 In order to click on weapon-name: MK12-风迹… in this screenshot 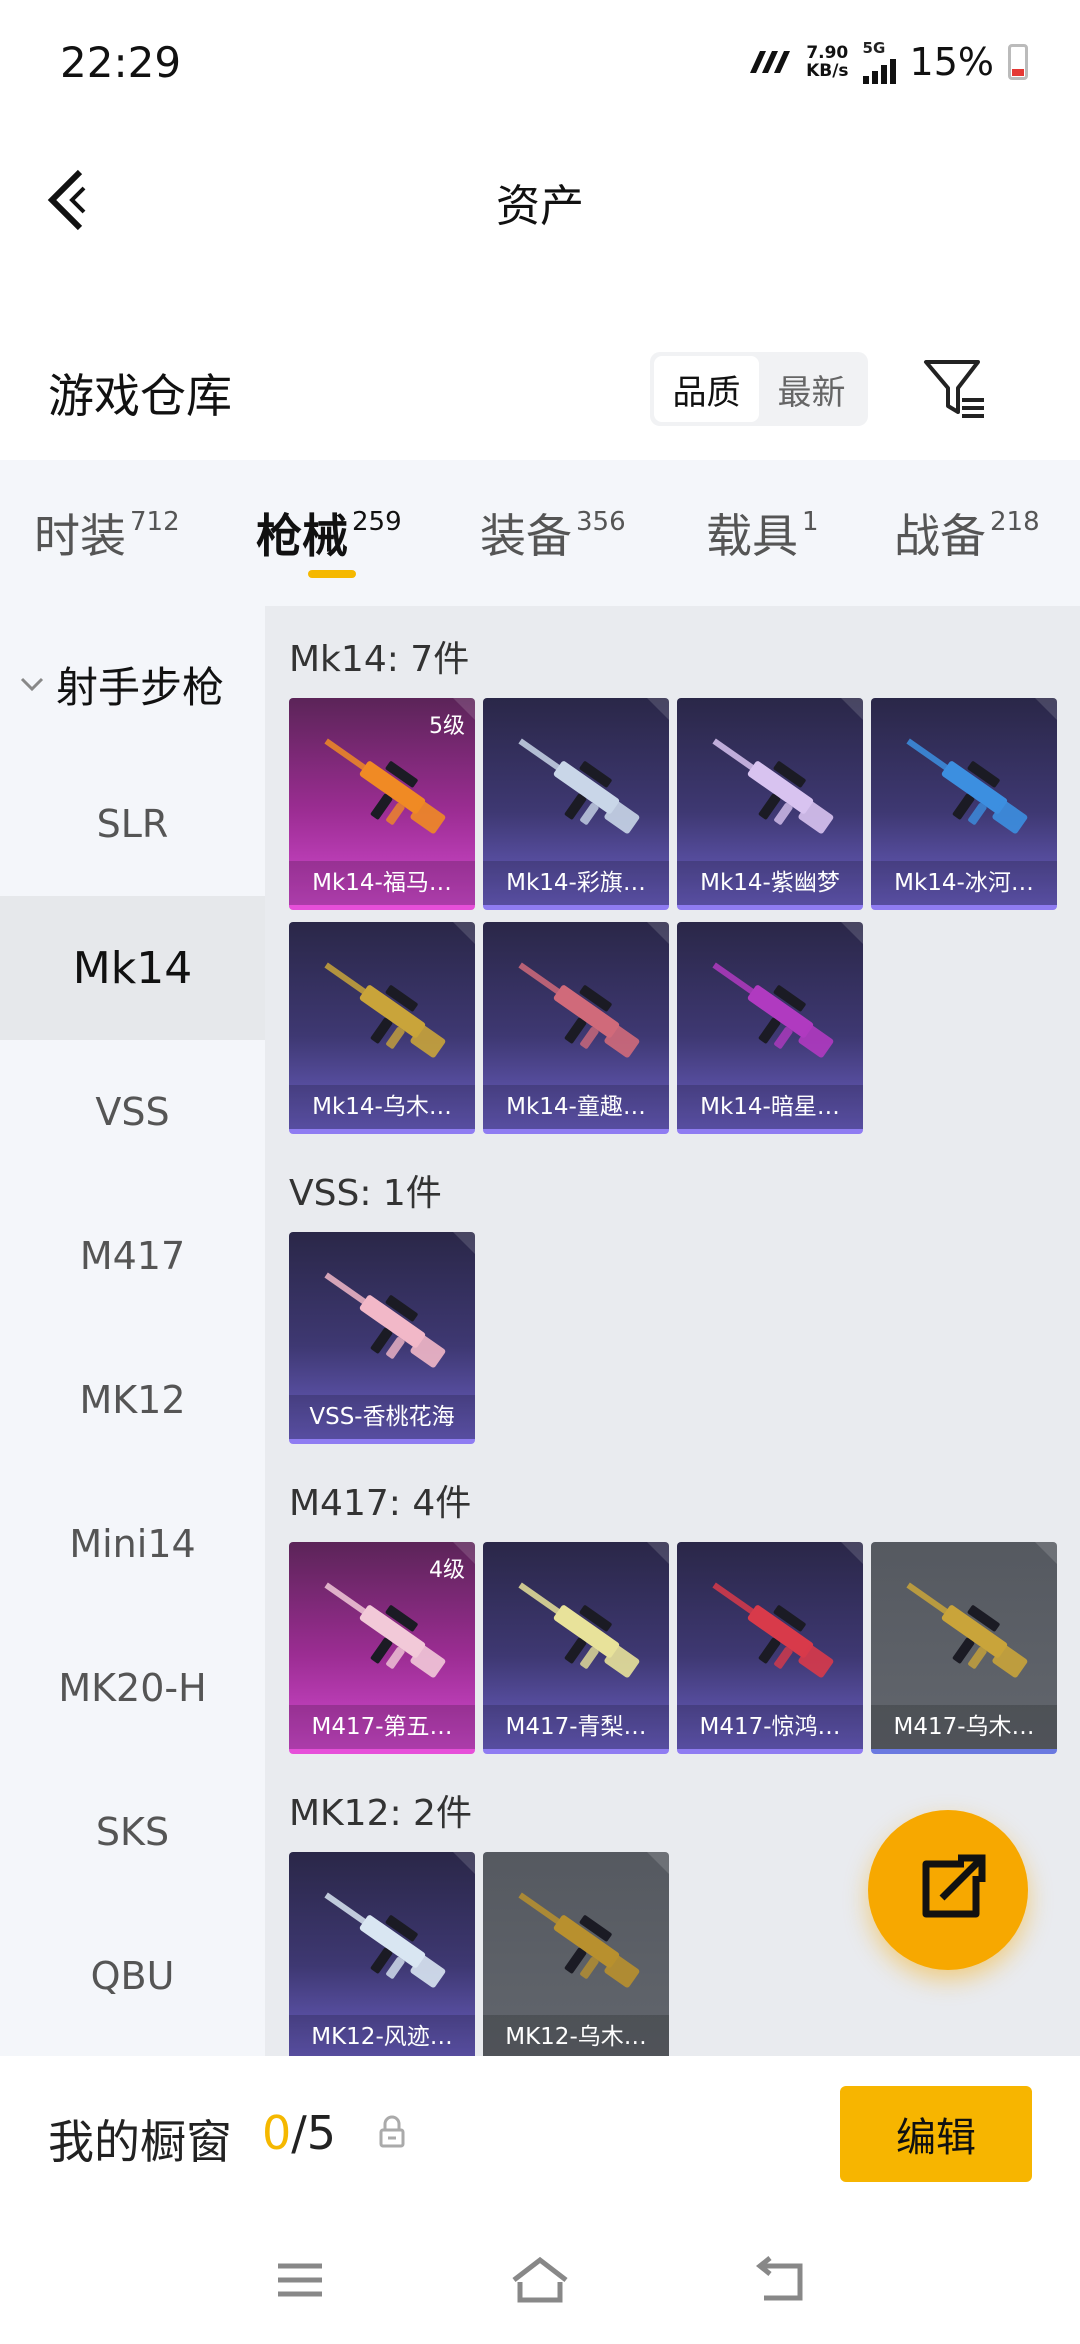, I will do `click(382, 2035)`.